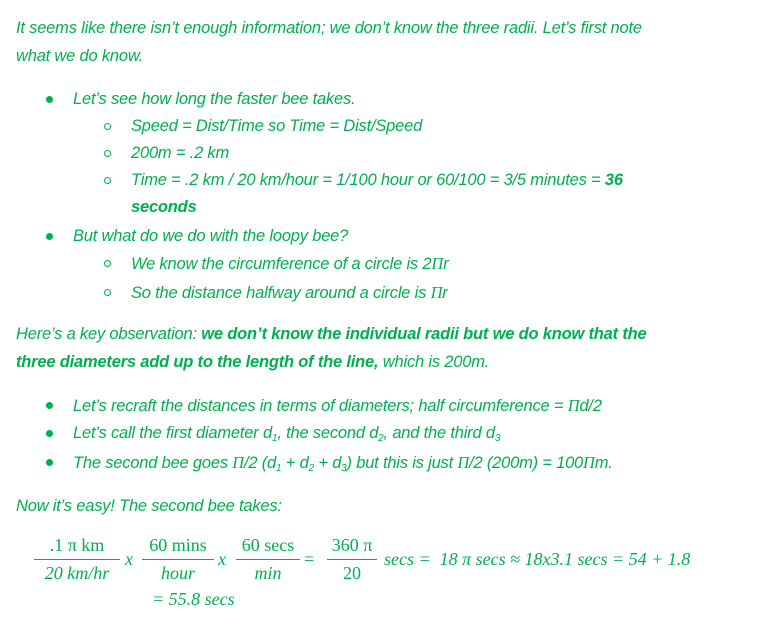  Describe the element at coordinates (164, 207) in the screenshot. I see `time-result-unit: seconds` at that location.